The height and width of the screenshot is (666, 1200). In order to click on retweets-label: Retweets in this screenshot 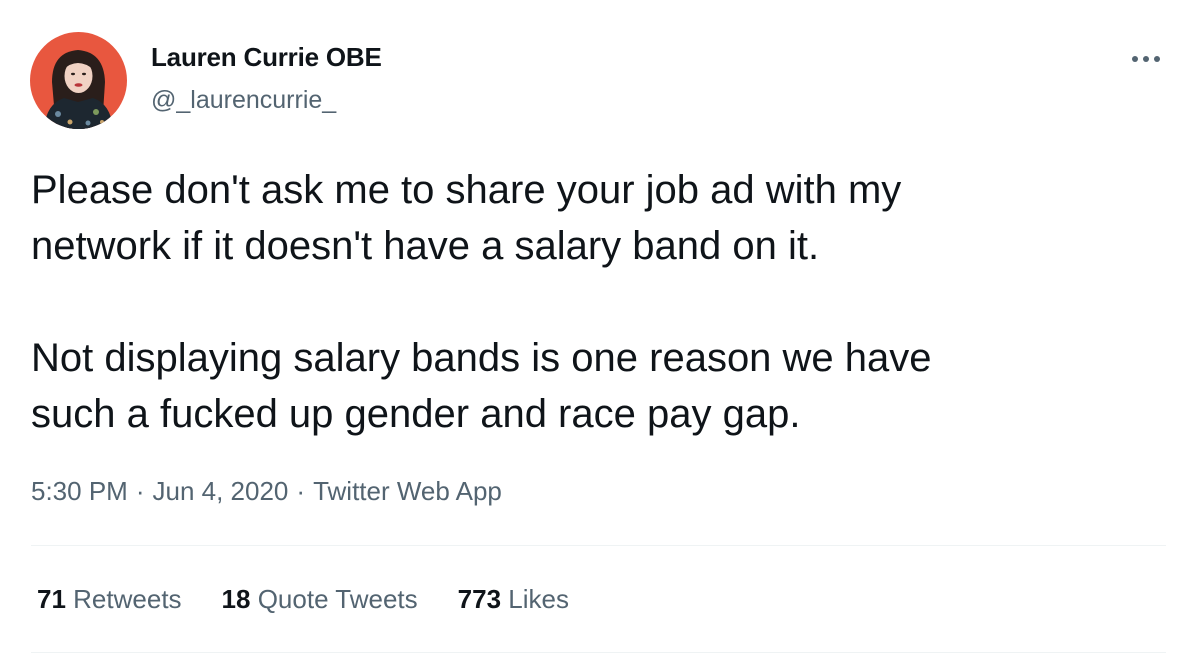, I will do `click(127, 599)`.